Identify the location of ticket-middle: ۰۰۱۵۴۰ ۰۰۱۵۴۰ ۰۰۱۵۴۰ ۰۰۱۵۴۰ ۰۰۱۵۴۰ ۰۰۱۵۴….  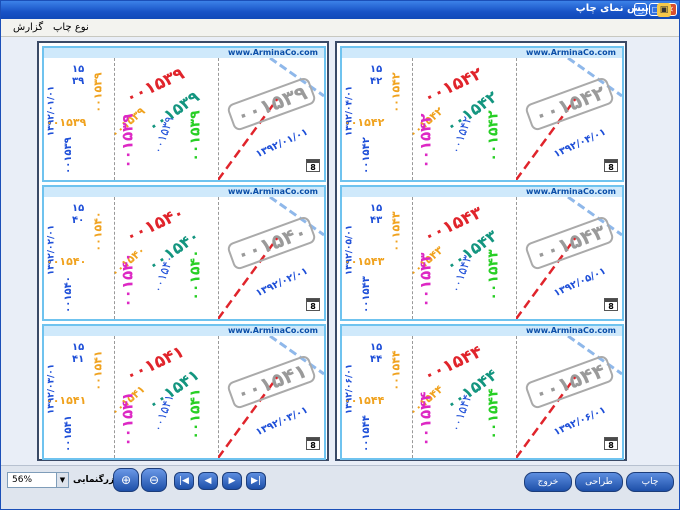
(163, 258).